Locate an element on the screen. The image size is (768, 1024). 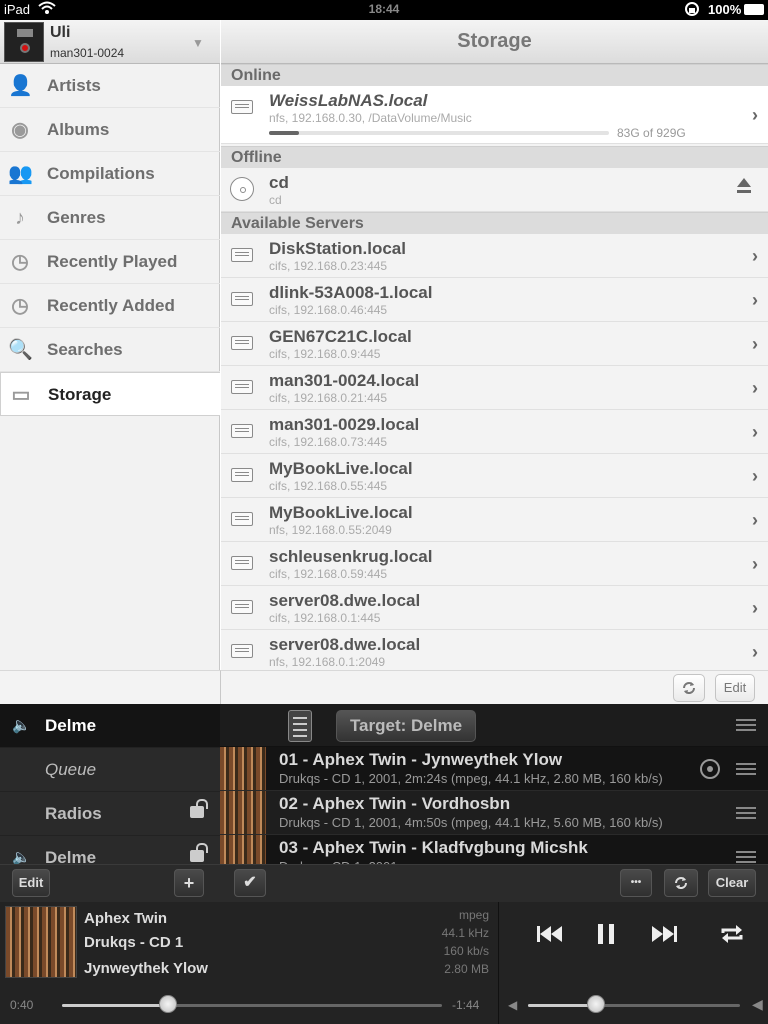
seek-knob is located at coordinates (168, 1004).